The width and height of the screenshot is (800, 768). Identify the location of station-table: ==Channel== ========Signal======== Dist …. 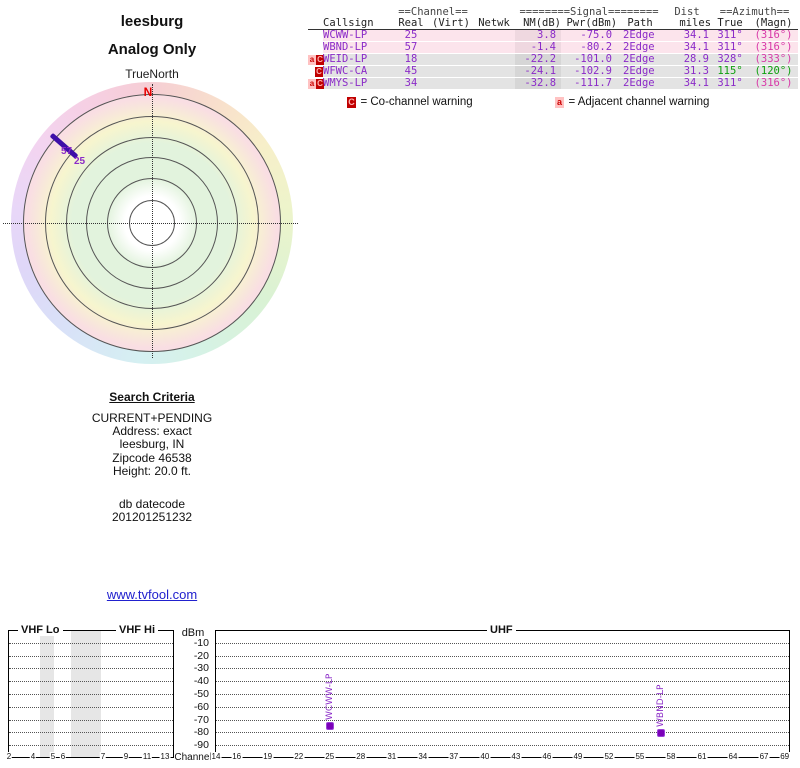
(553, 48).